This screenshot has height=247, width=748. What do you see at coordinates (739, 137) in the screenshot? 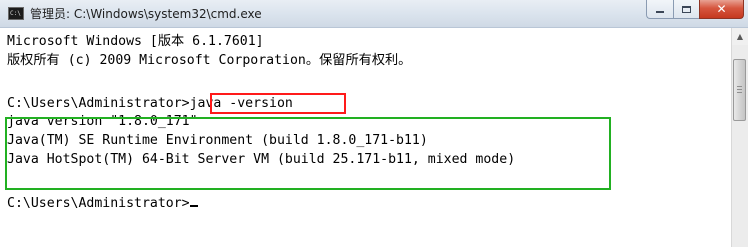
I see `vertical-scrollbar: ▲` at bounding box center [739, 137].